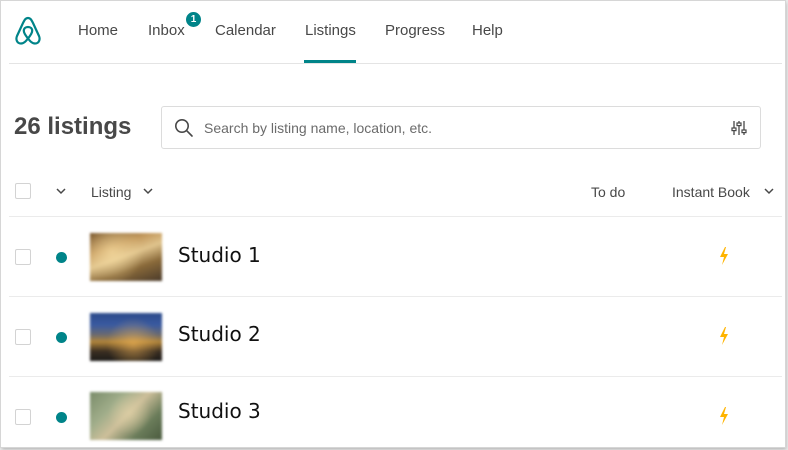  I want to click on nav-divider, so click(395, 63).